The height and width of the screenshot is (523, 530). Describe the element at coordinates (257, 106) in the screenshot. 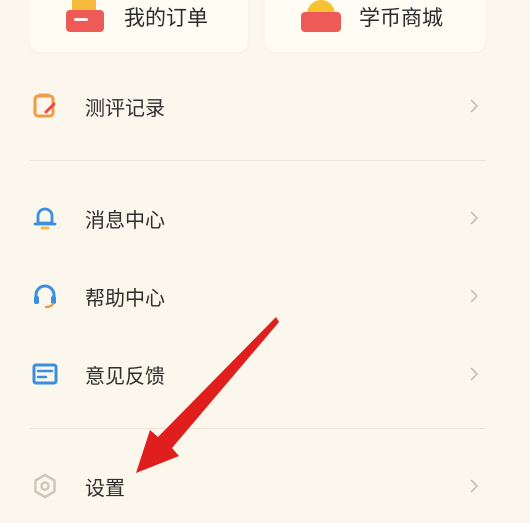

I see `menu-item-evaluation-records: 测评记录` at that location.